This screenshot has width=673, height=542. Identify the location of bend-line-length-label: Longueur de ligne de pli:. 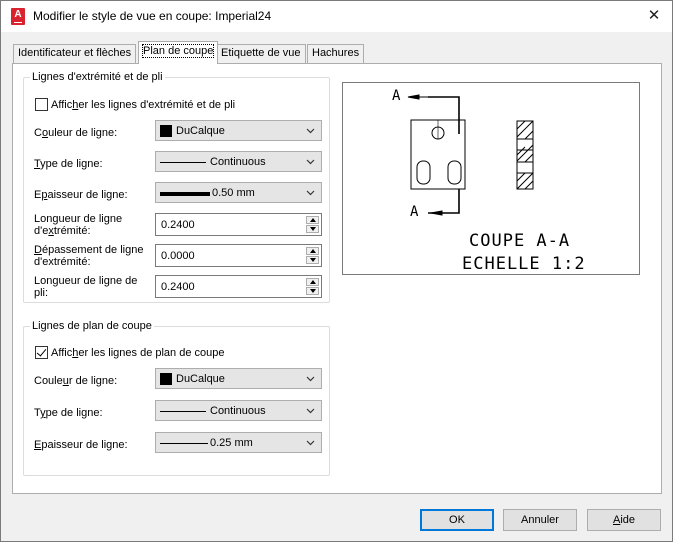
(86, 287).